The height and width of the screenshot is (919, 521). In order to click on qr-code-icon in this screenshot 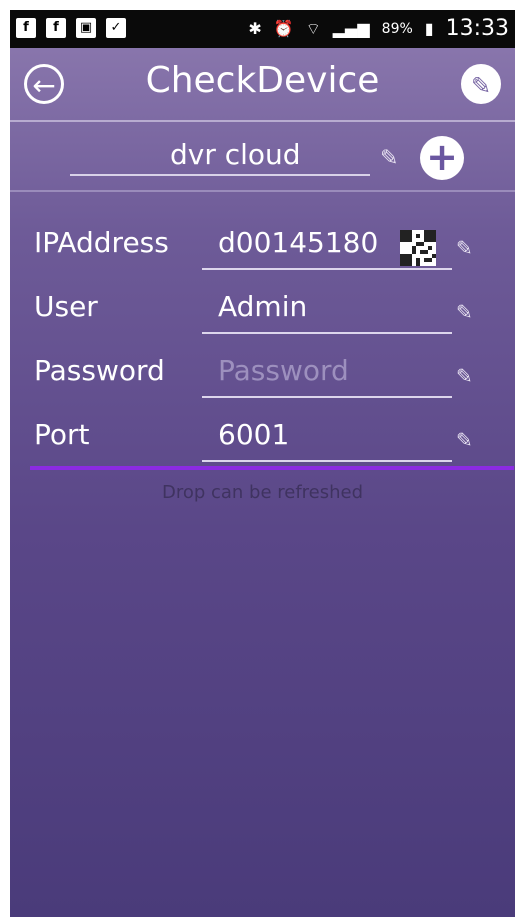, I will do `click(418, 248)`.